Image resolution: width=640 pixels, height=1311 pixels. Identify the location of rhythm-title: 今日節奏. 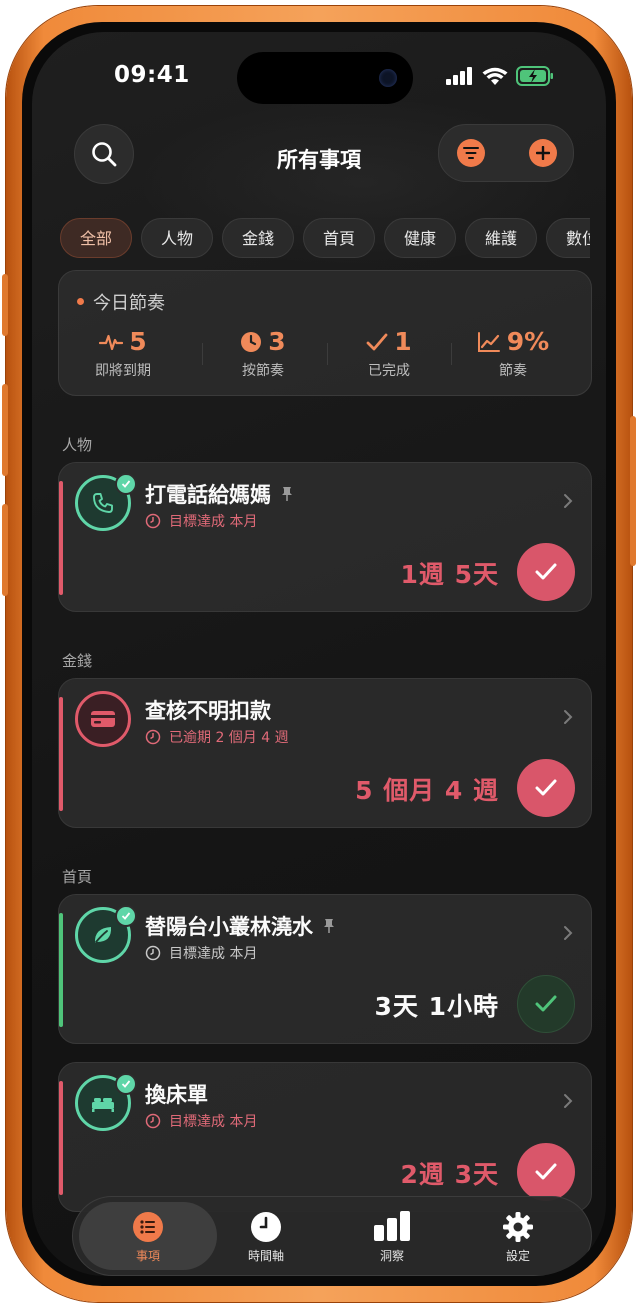
(129, 303).